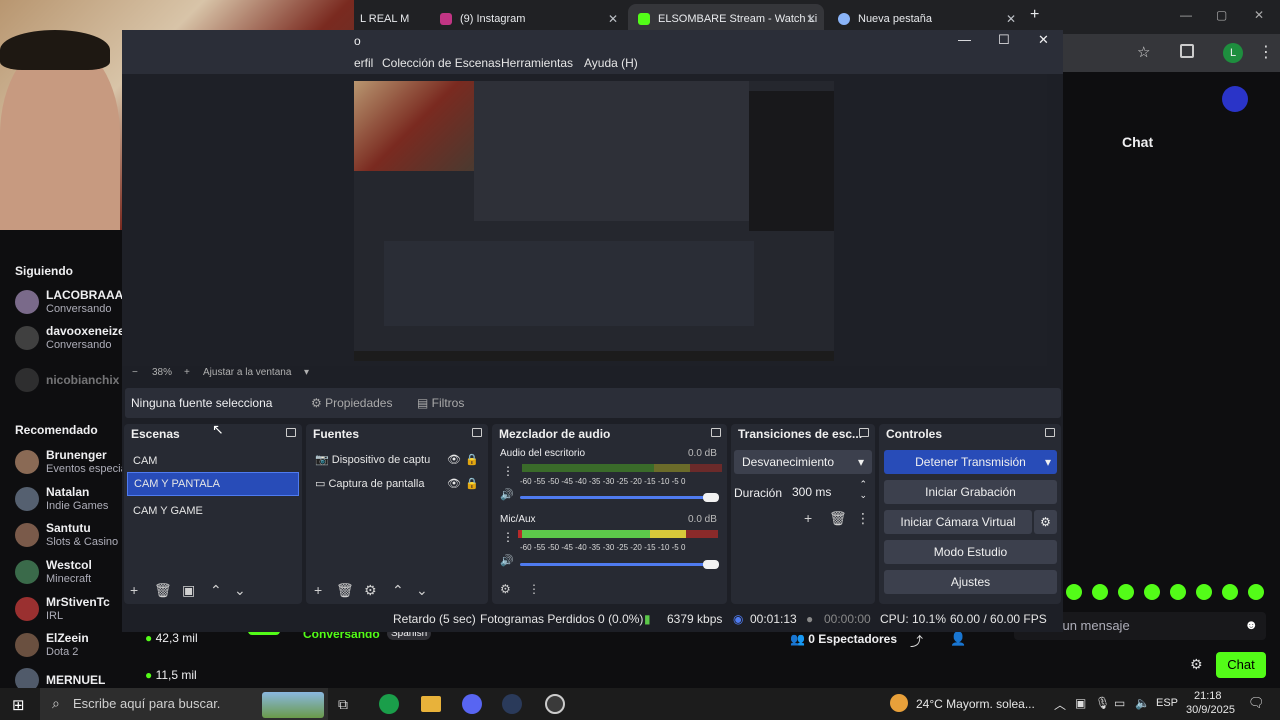 The image size is (1280, 720). I want to click on close-window-icon: ✕, so click(1259, 15).